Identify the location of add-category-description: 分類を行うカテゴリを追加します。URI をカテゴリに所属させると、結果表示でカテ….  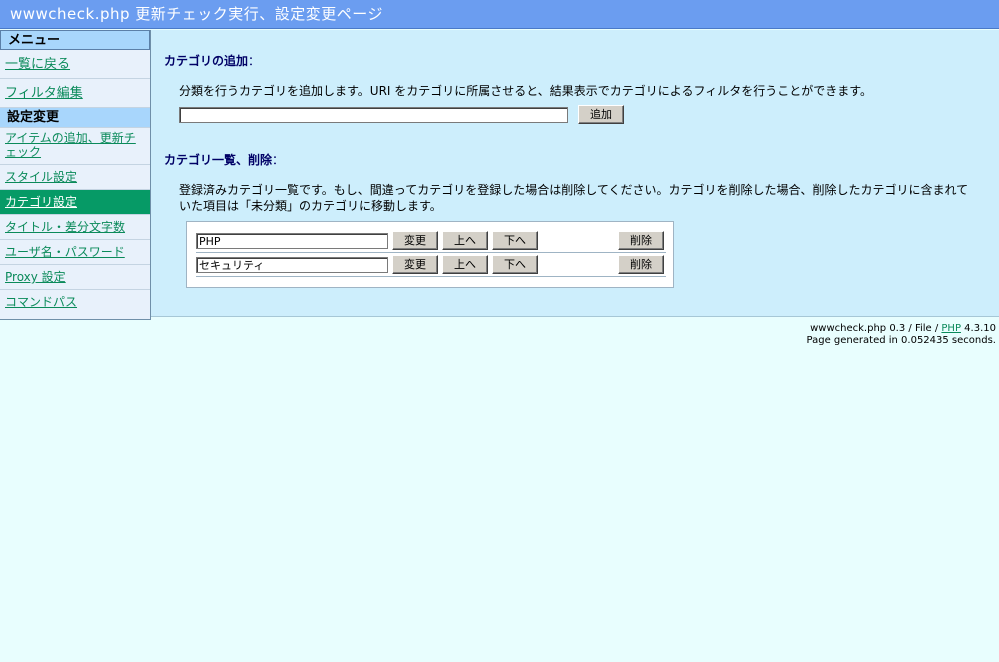
(525, 91).